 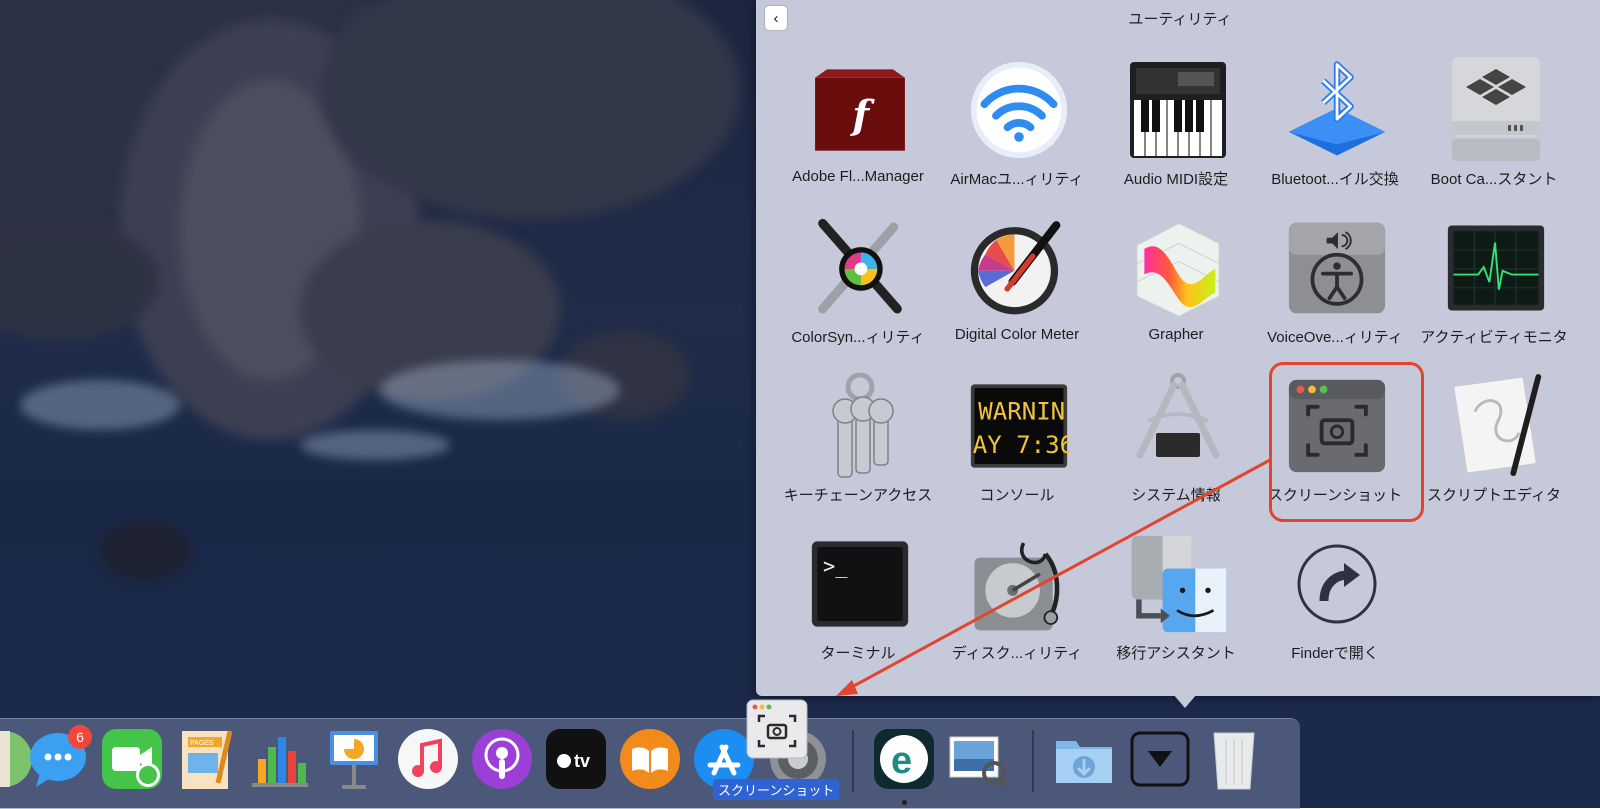 What do you see at coordinates (202, 743) in the screenshot?
I see `pages-text: PAGES` at bounding box center [202, 743].